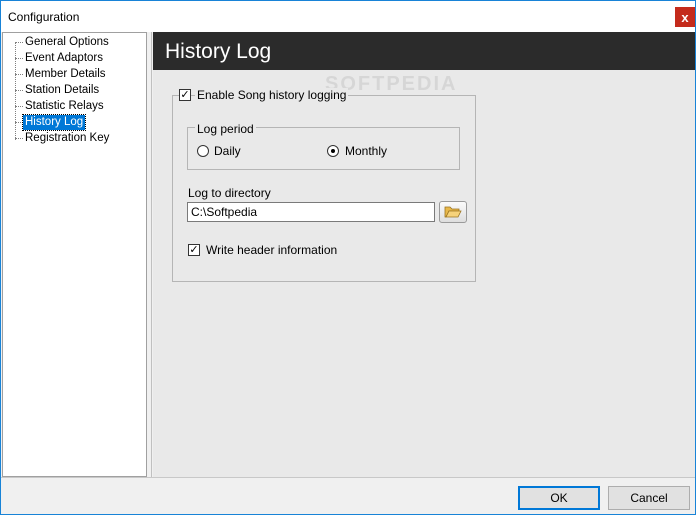 This screenshot has width=696, height=515. Describe the element at coordinates (348, 16) in the screenshot. I see `title-bar: Configuration x` at that location.